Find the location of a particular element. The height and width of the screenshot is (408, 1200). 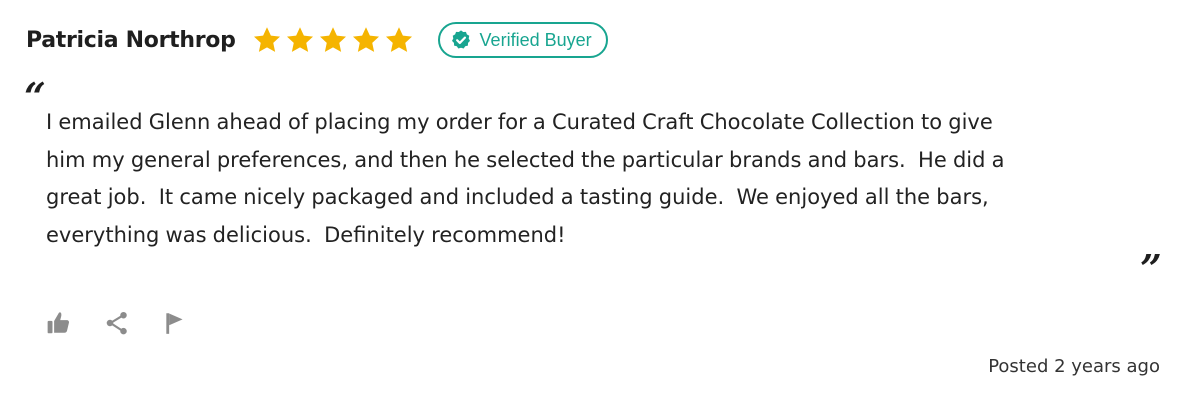

open-quote-mark: “ is located at coordinates (35, 96).